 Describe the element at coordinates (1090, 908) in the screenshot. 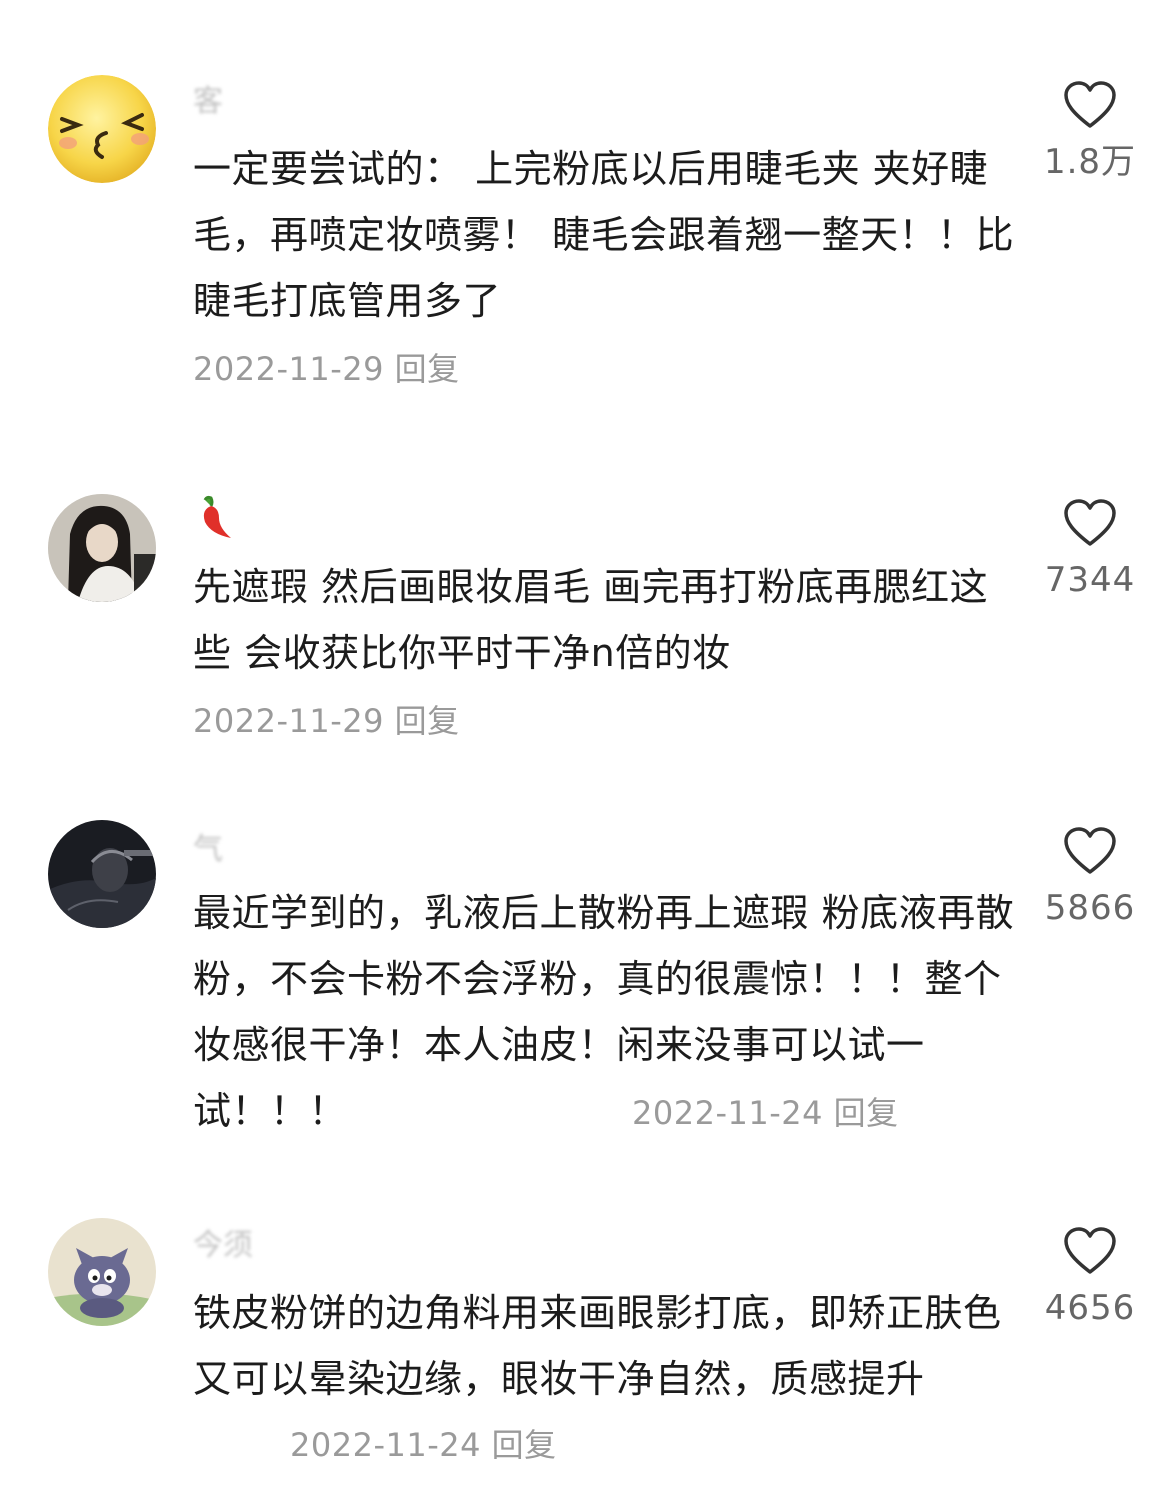

I see `like-count: 5866` at that location.